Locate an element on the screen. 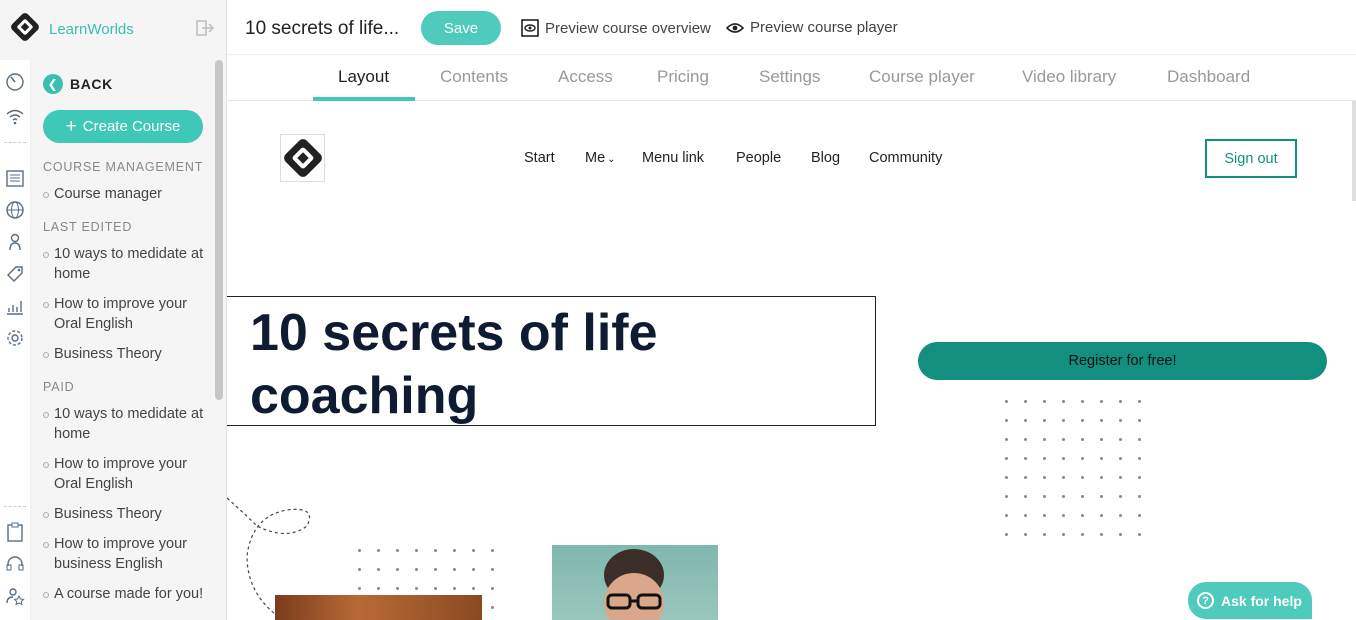 This screenshot has width=1356, height=620. site-logo is located at coordinates (302, 158).